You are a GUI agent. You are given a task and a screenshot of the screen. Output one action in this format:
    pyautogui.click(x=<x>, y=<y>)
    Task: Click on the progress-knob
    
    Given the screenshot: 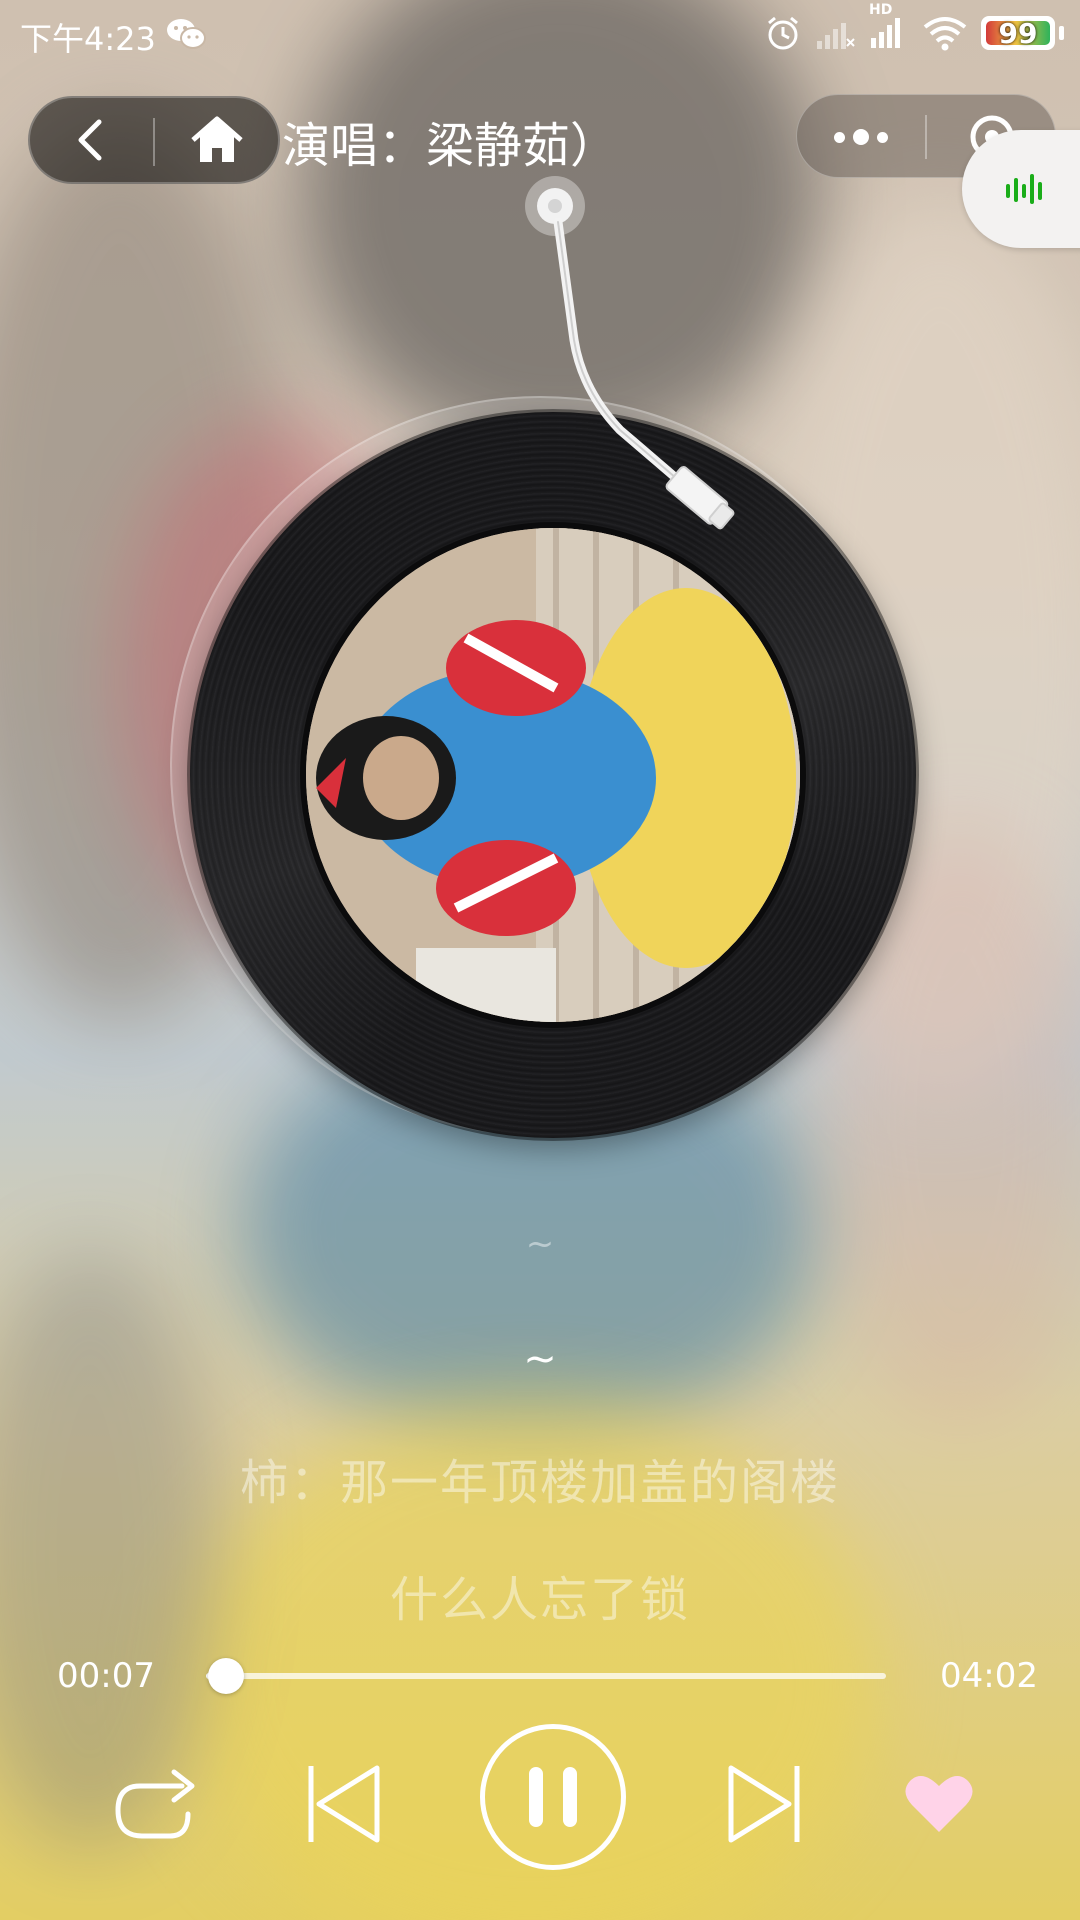 What is the action you would take?
    pyautogui.click(x=225, y=1676)
    